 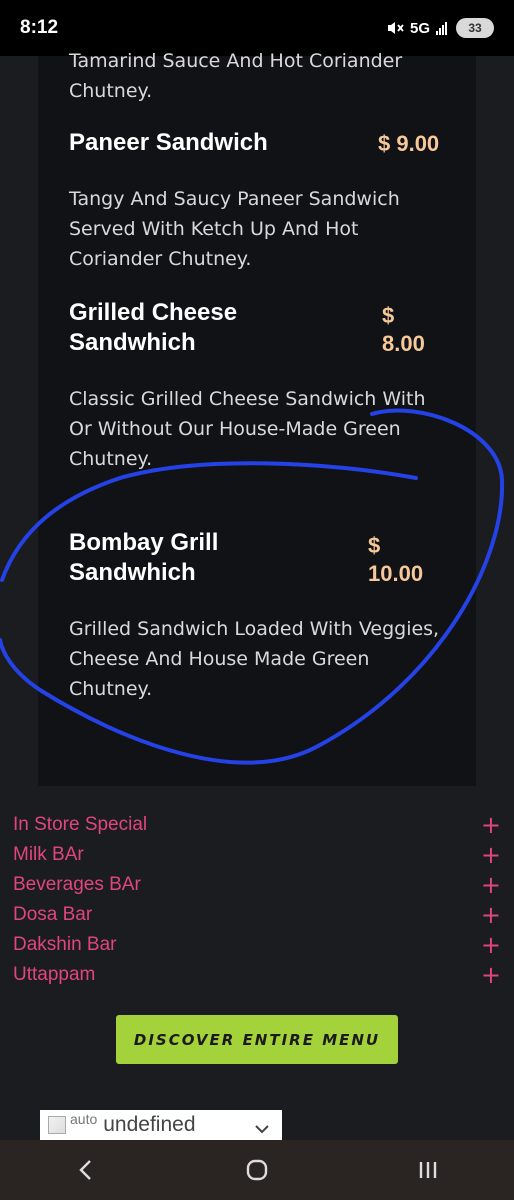 I want to click on category-dakshin-bar: Dakshin Bar +, so click(x=257, y=945).